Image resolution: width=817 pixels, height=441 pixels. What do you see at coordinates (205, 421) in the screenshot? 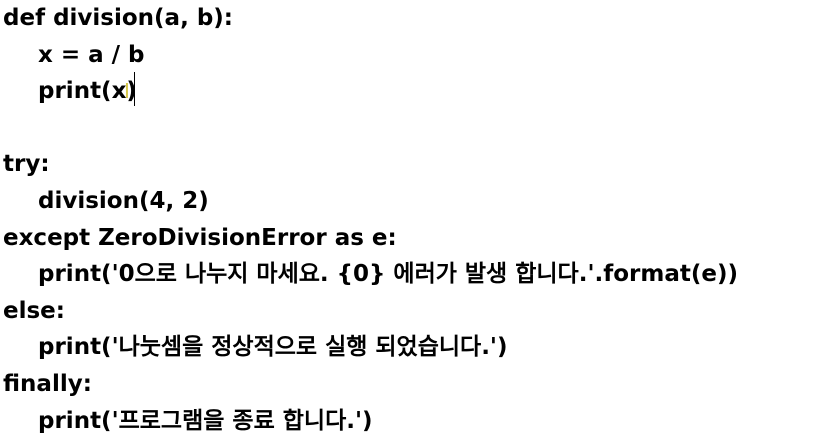
I see `code-line-end-print: print('프로그램을 종료 합니다.')` at bounding box center [205, 421].